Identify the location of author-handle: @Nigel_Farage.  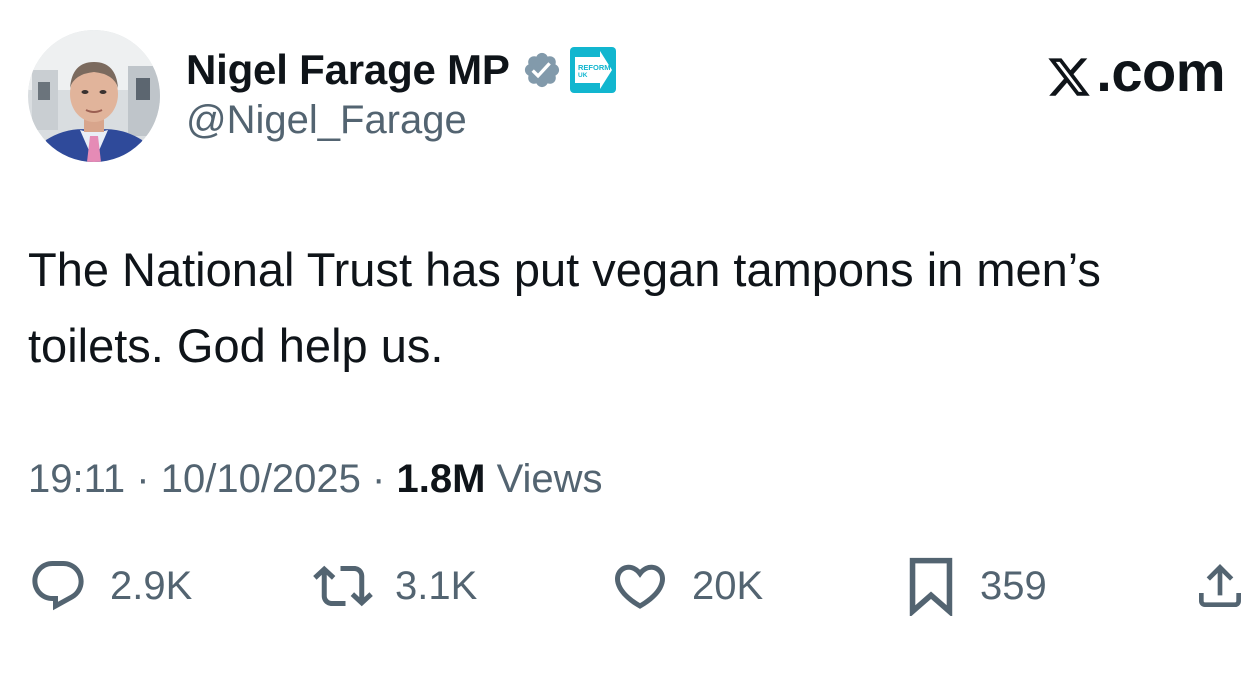
(326, 120).